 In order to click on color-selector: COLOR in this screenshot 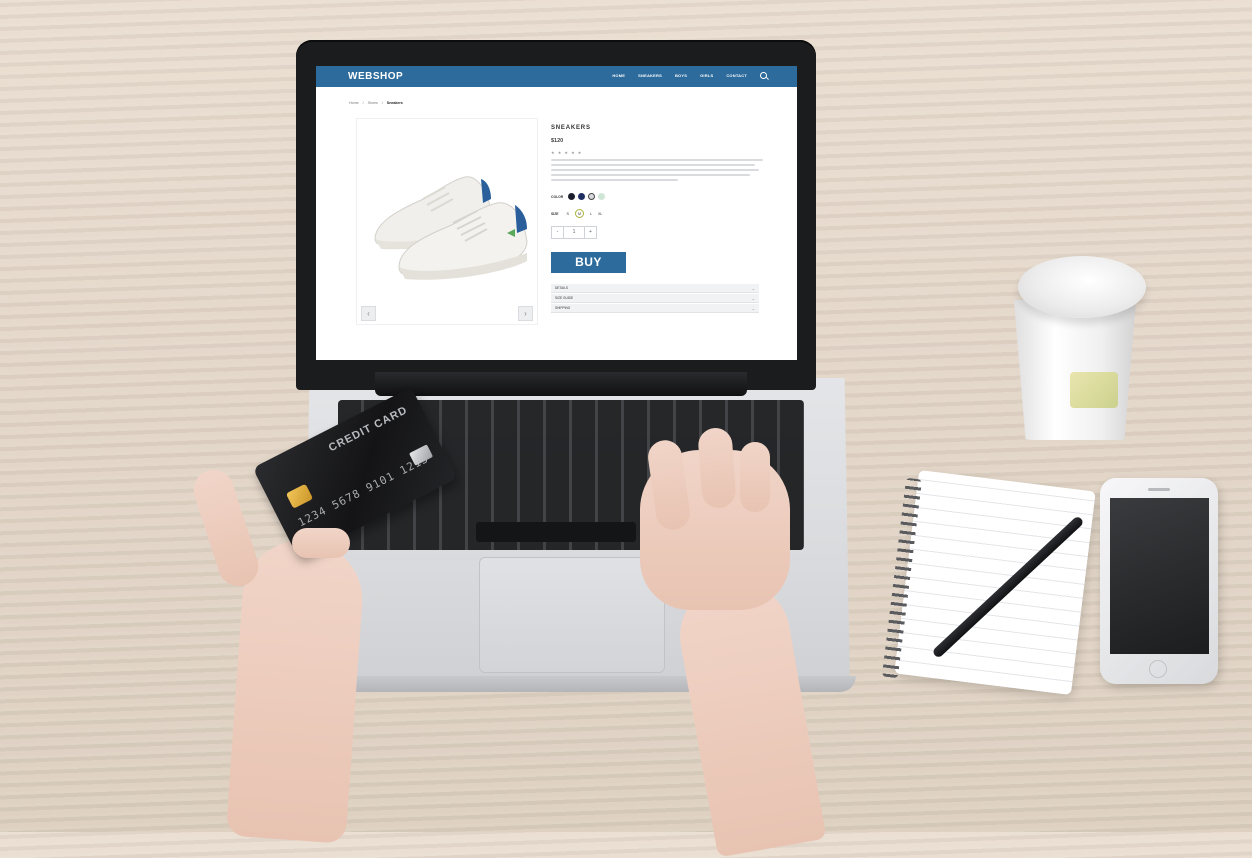, I will do `click(578, 196)`.